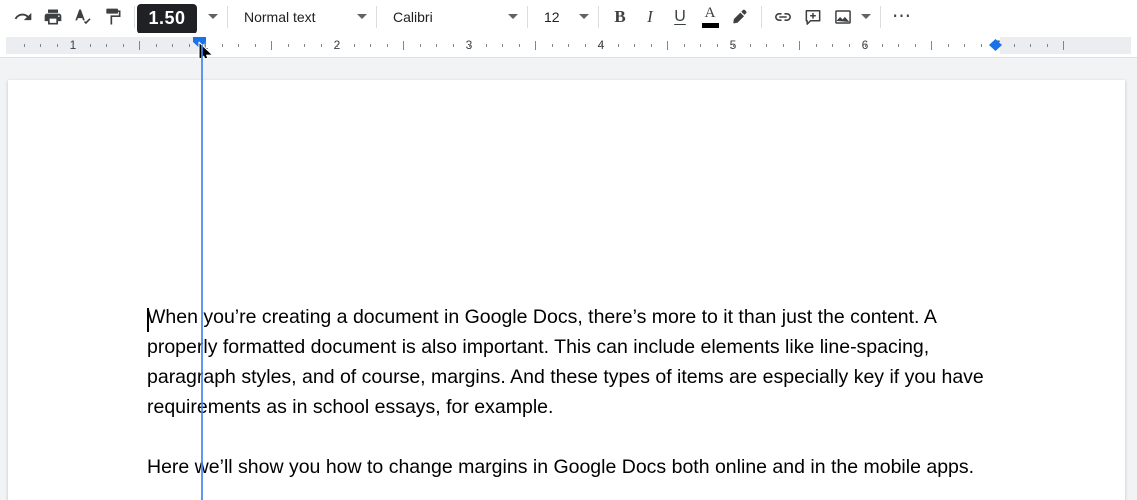 Image resolution: width=1137 pixels, height=500 pixels. I want to click on italic-button: I, so click(650, 17).